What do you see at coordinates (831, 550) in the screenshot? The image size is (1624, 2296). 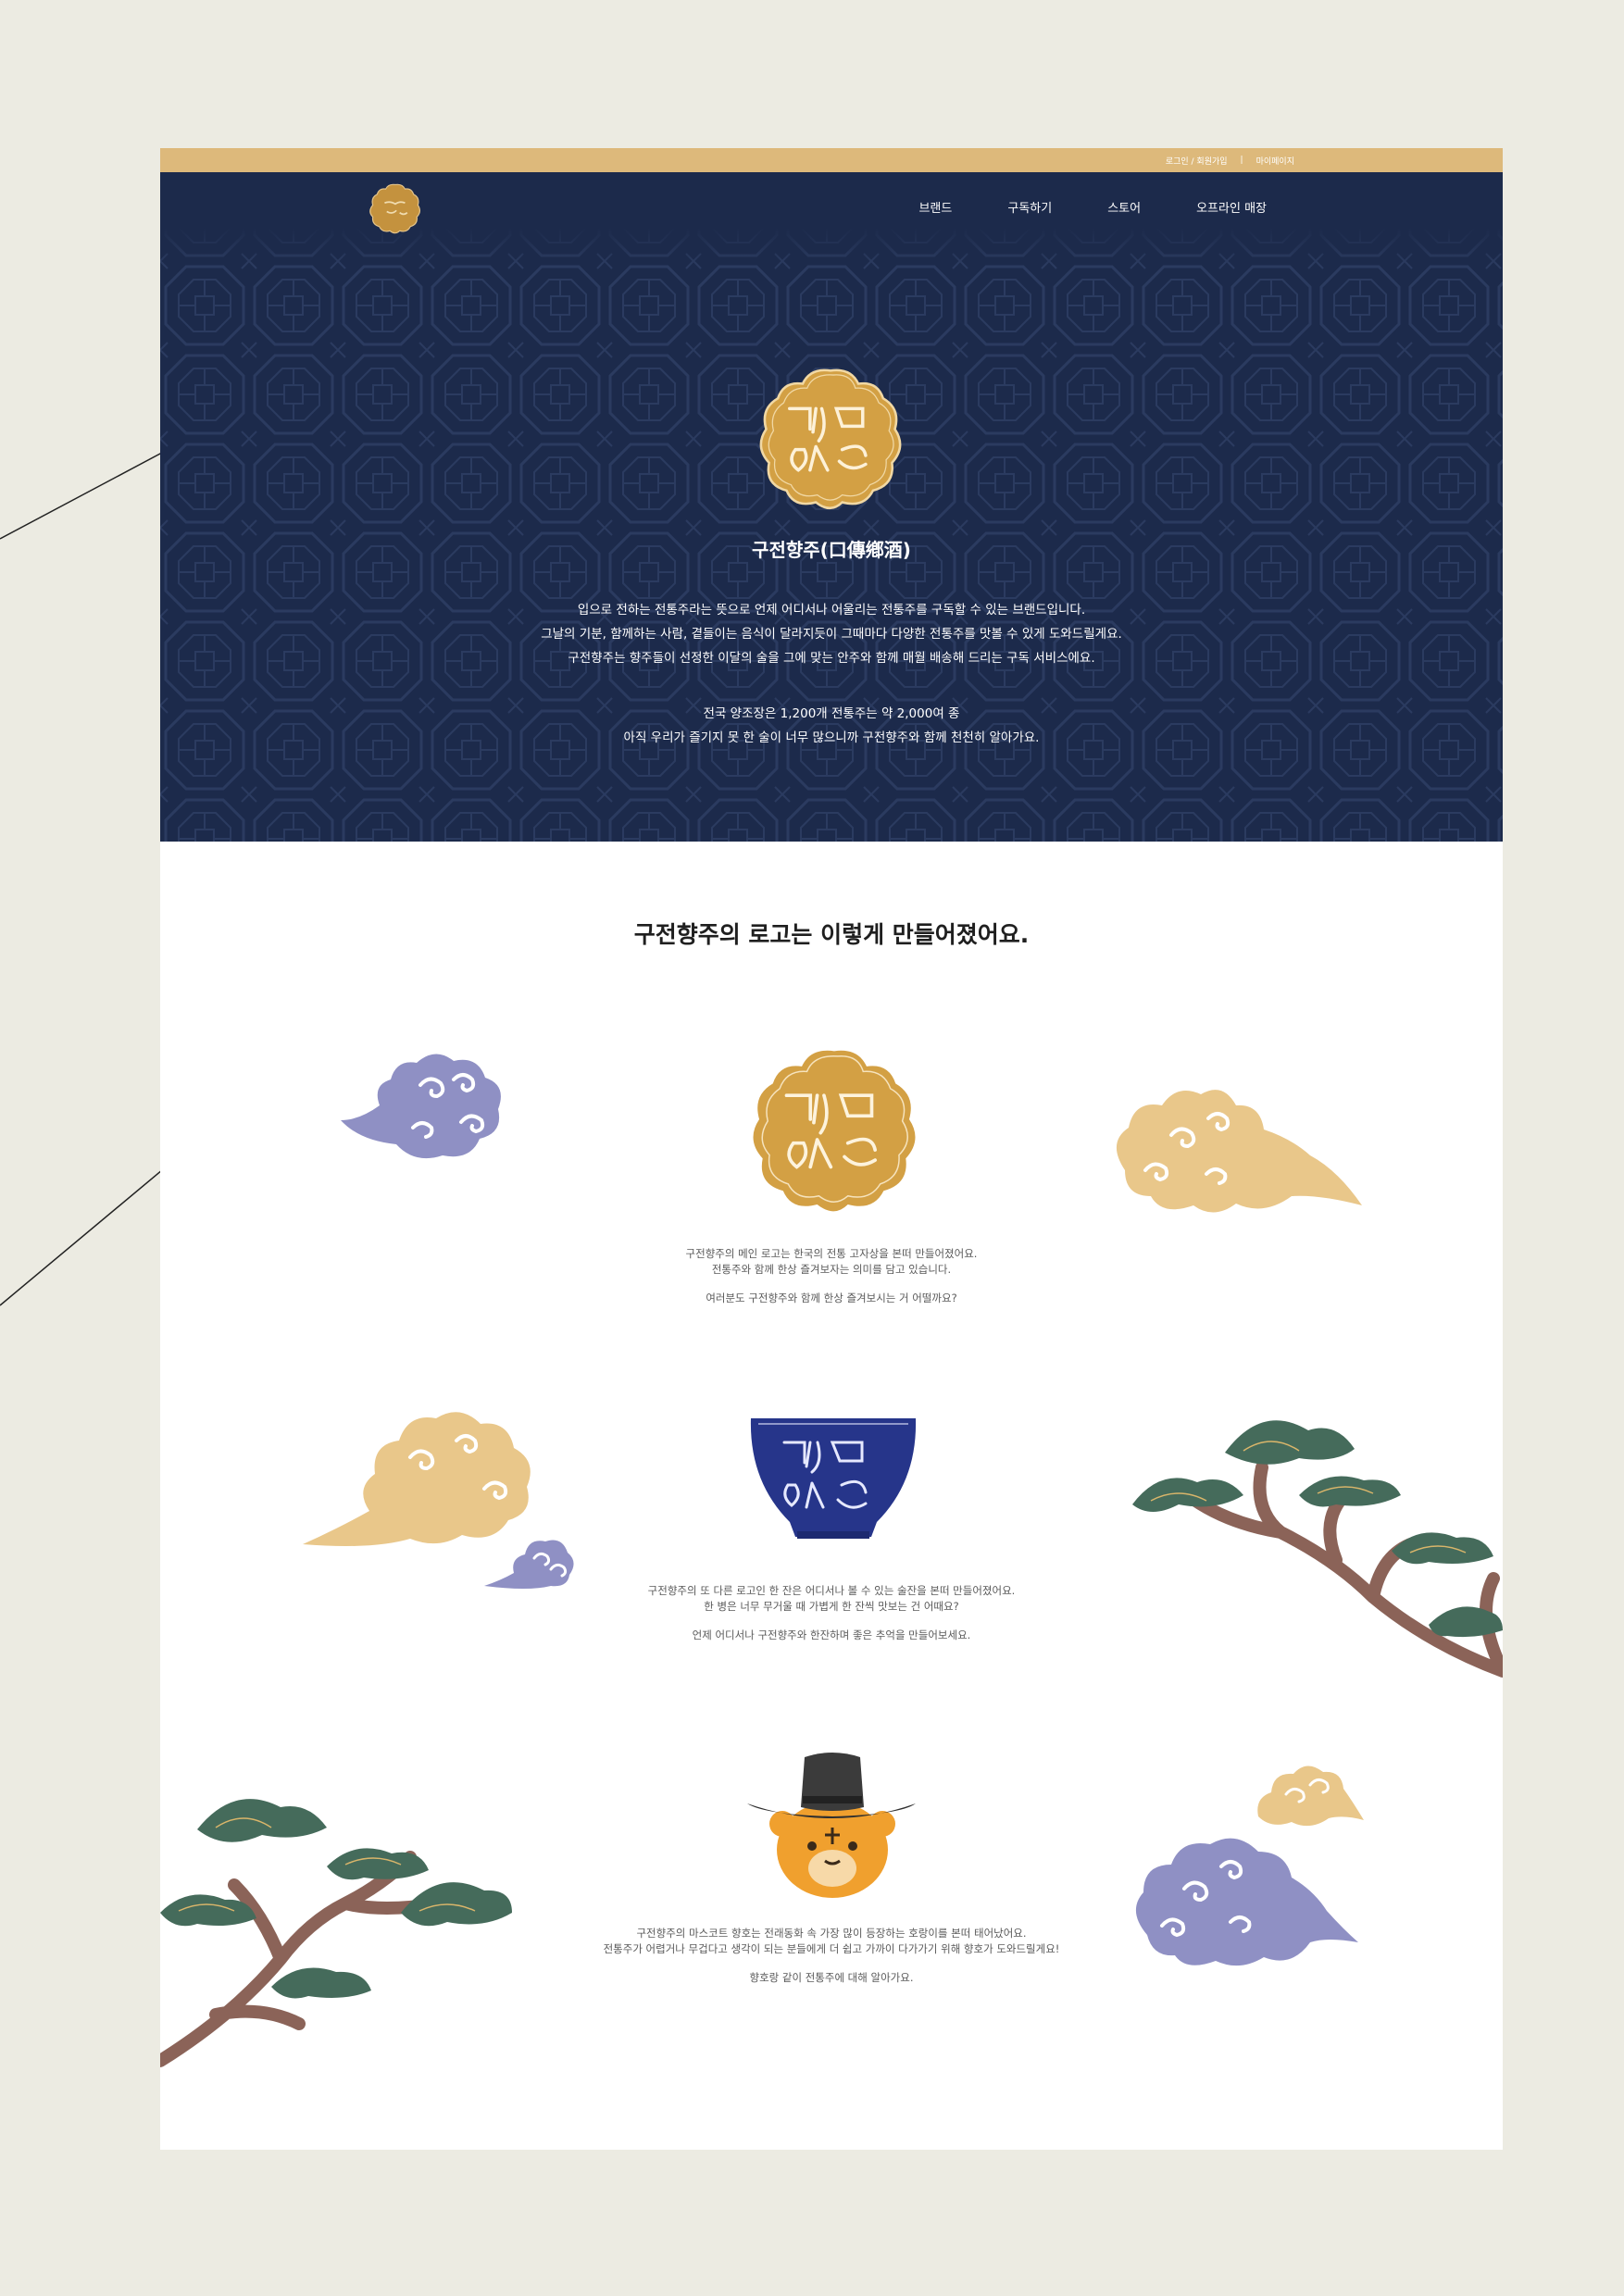 I see `hero-title: 구전향주(口傳鄕酒)` at bounding box center [831, 550].